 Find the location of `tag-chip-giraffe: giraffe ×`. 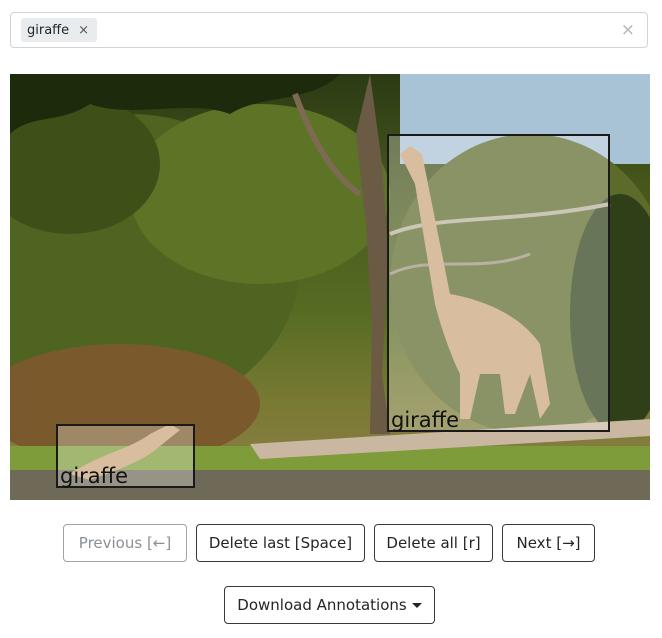

tag-chip-giraffe: giraffe × is located at coordinates (59, 30).